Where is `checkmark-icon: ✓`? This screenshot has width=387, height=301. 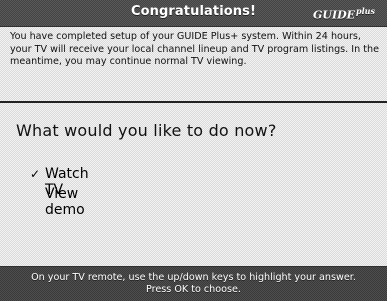 checkmark-icon: ✓ is located at coordinates (35, 174).